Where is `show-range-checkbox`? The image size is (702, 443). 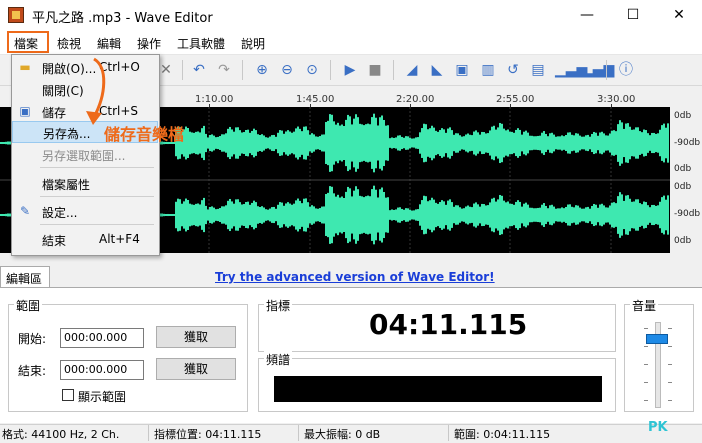
show-range-checkbox is located at coordinates (68, 395).